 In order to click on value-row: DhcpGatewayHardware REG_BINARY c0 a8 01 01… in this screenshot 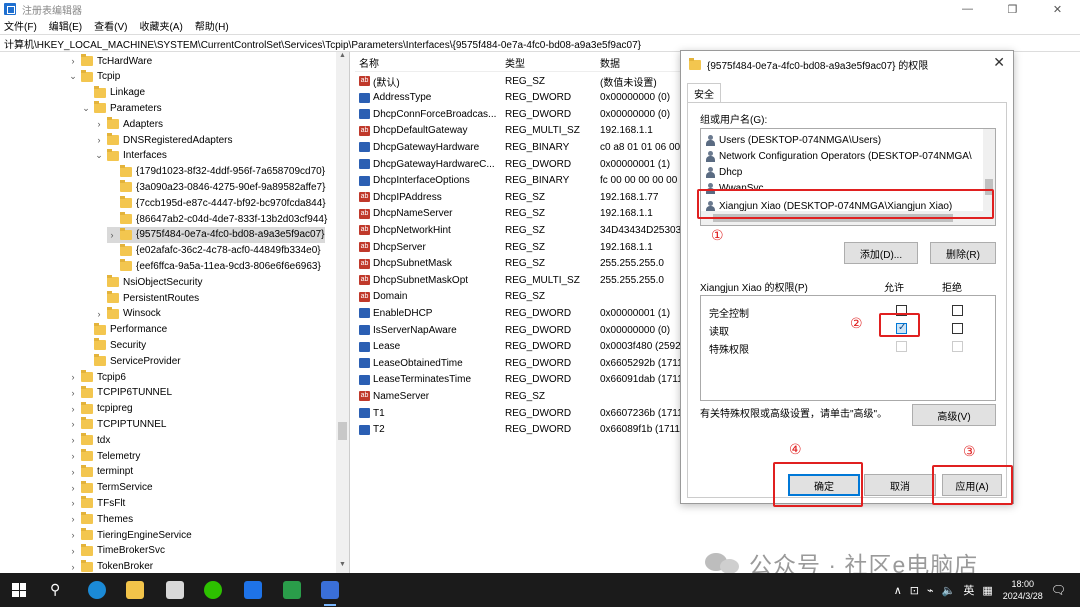, I will do `click(517, 147)`.